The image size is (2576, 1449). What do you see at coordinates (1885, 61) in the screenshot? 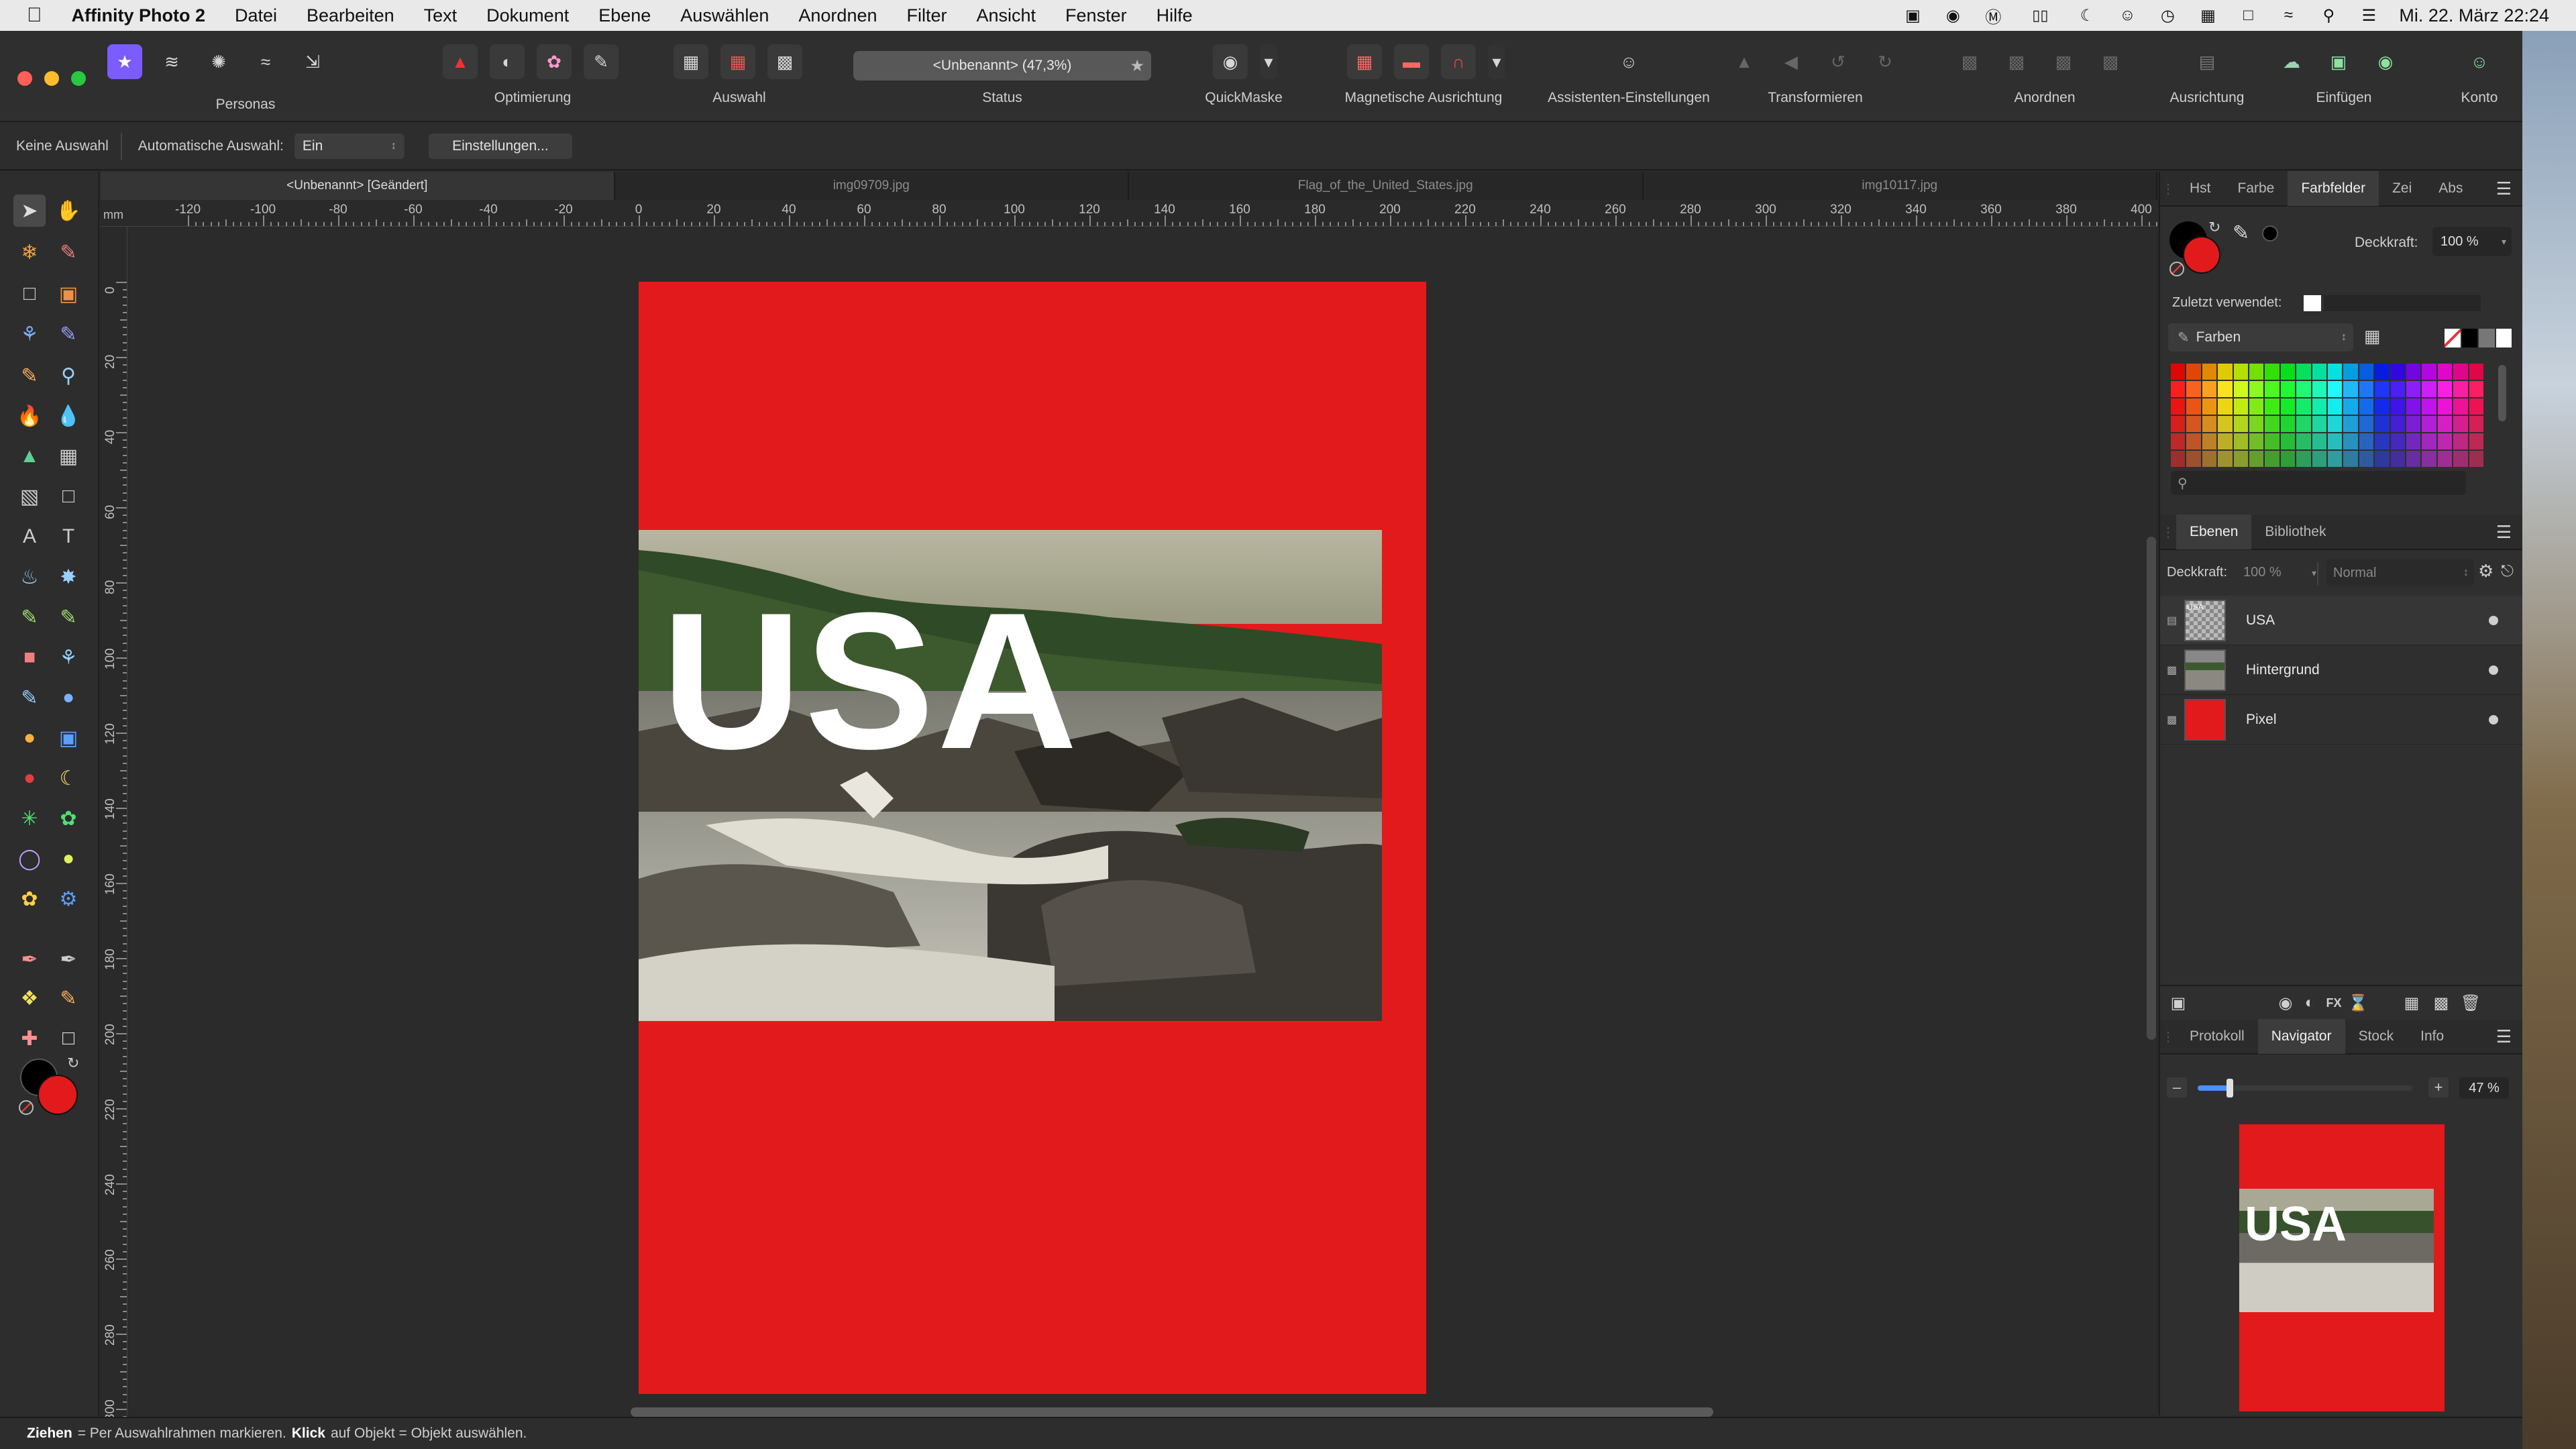
I see `rotate-right-icon: ↻` at bounding box center [1885, 61].